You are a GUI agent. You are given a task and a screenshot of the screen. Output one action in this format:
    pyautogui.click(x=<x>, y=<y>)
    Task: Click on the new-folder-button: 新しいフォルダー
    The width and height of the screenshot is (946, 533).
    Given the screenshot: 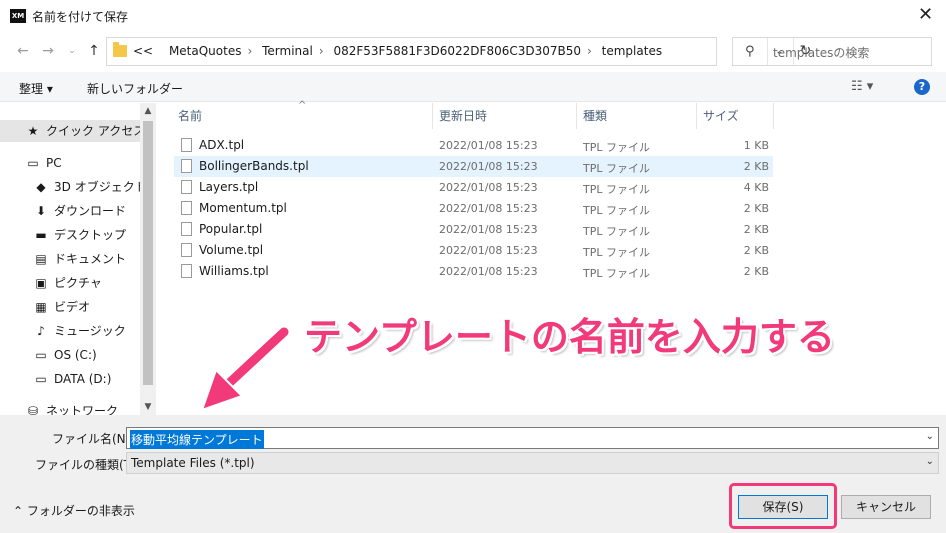 What is the action you would take?
    pyautogui.click(x=135, y=88)
    